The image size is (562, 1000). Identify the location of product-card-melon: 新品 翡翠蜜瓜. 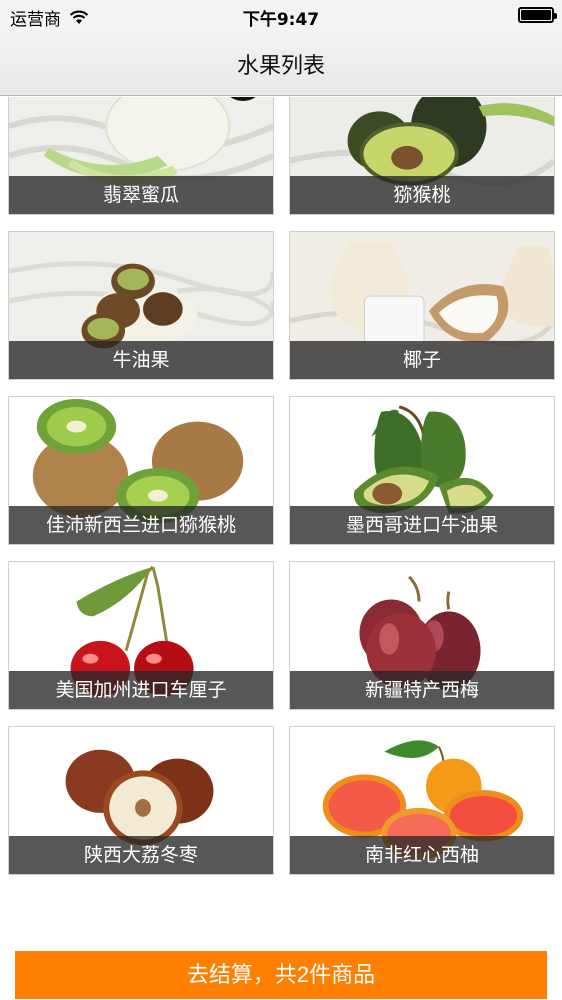
(141, 156).